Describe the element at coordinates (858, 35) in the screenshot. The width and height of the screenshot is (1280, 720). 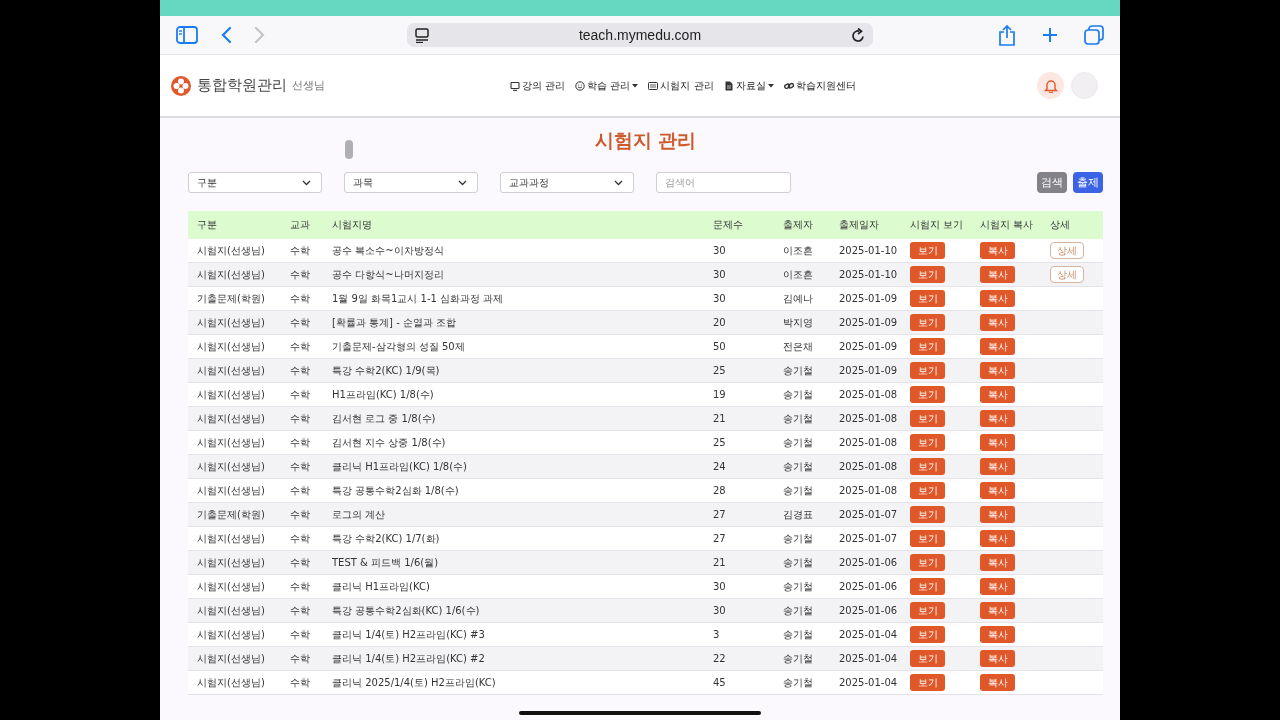
I see `reload-icon` at that location.